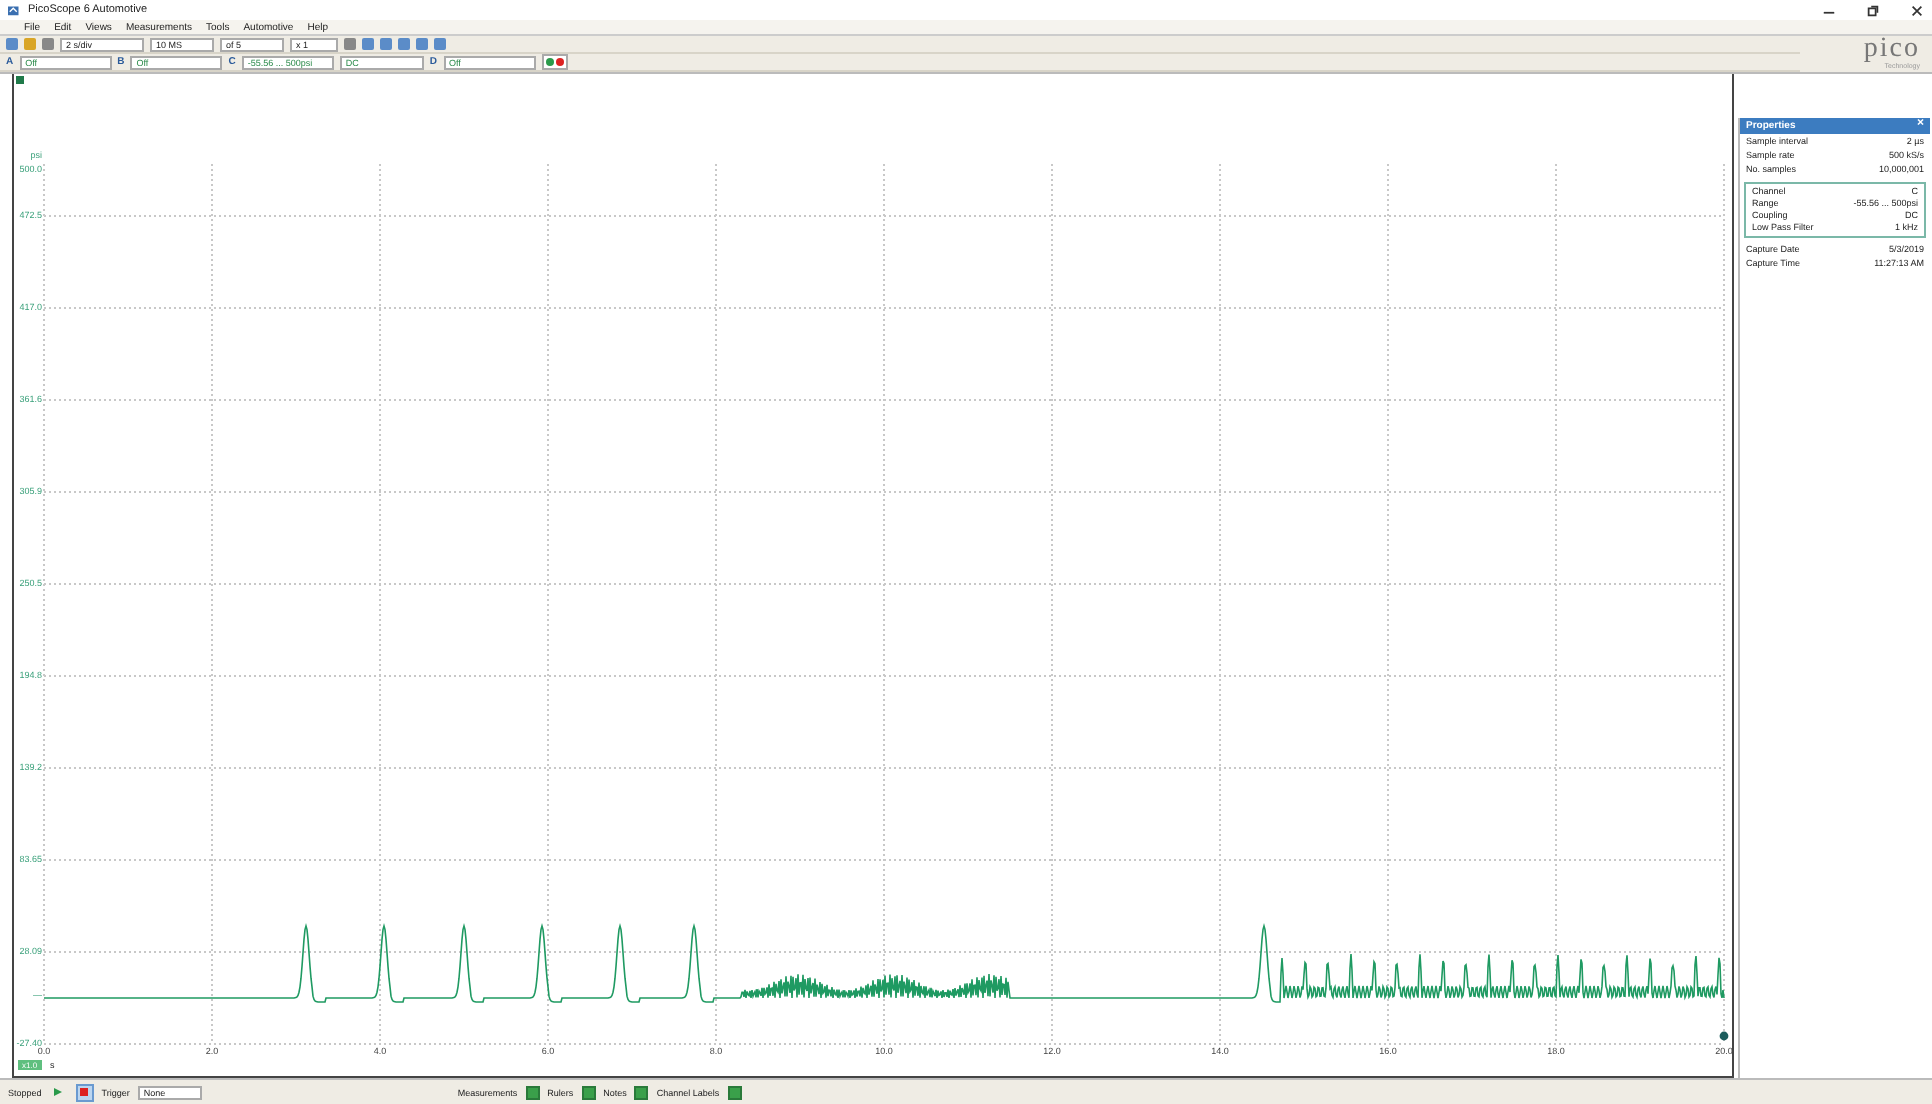 This screenshot has height=1104, width=1932. Describe the element at coordinates (1917, 10) in the screenshot. I see `close-icon` at that location.